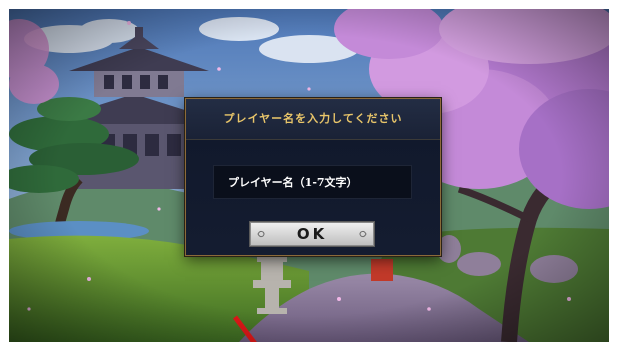 This screenshot has width=618, height=351. Describe the element at coordinates (363, 234) in the screenshot. I see `ornament-right-icon` at that location.